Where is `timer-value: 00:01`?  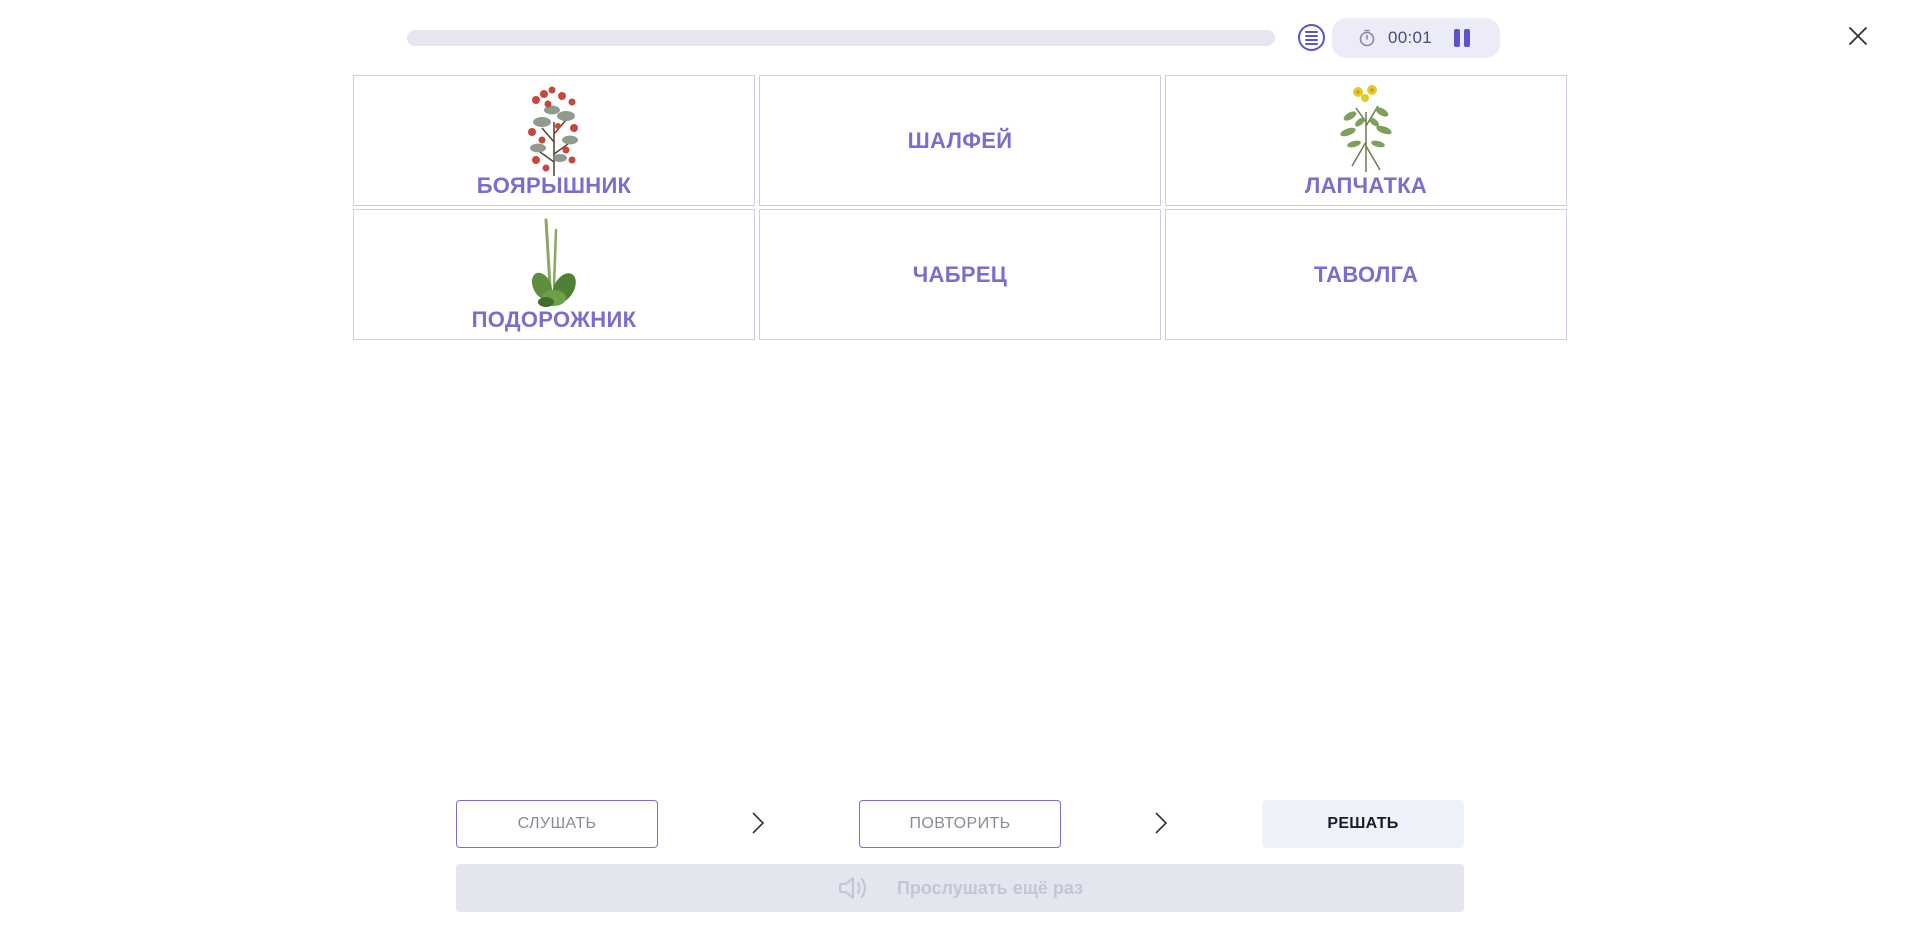 timer-value: 00:01 is located at coordinates (1410, 37).